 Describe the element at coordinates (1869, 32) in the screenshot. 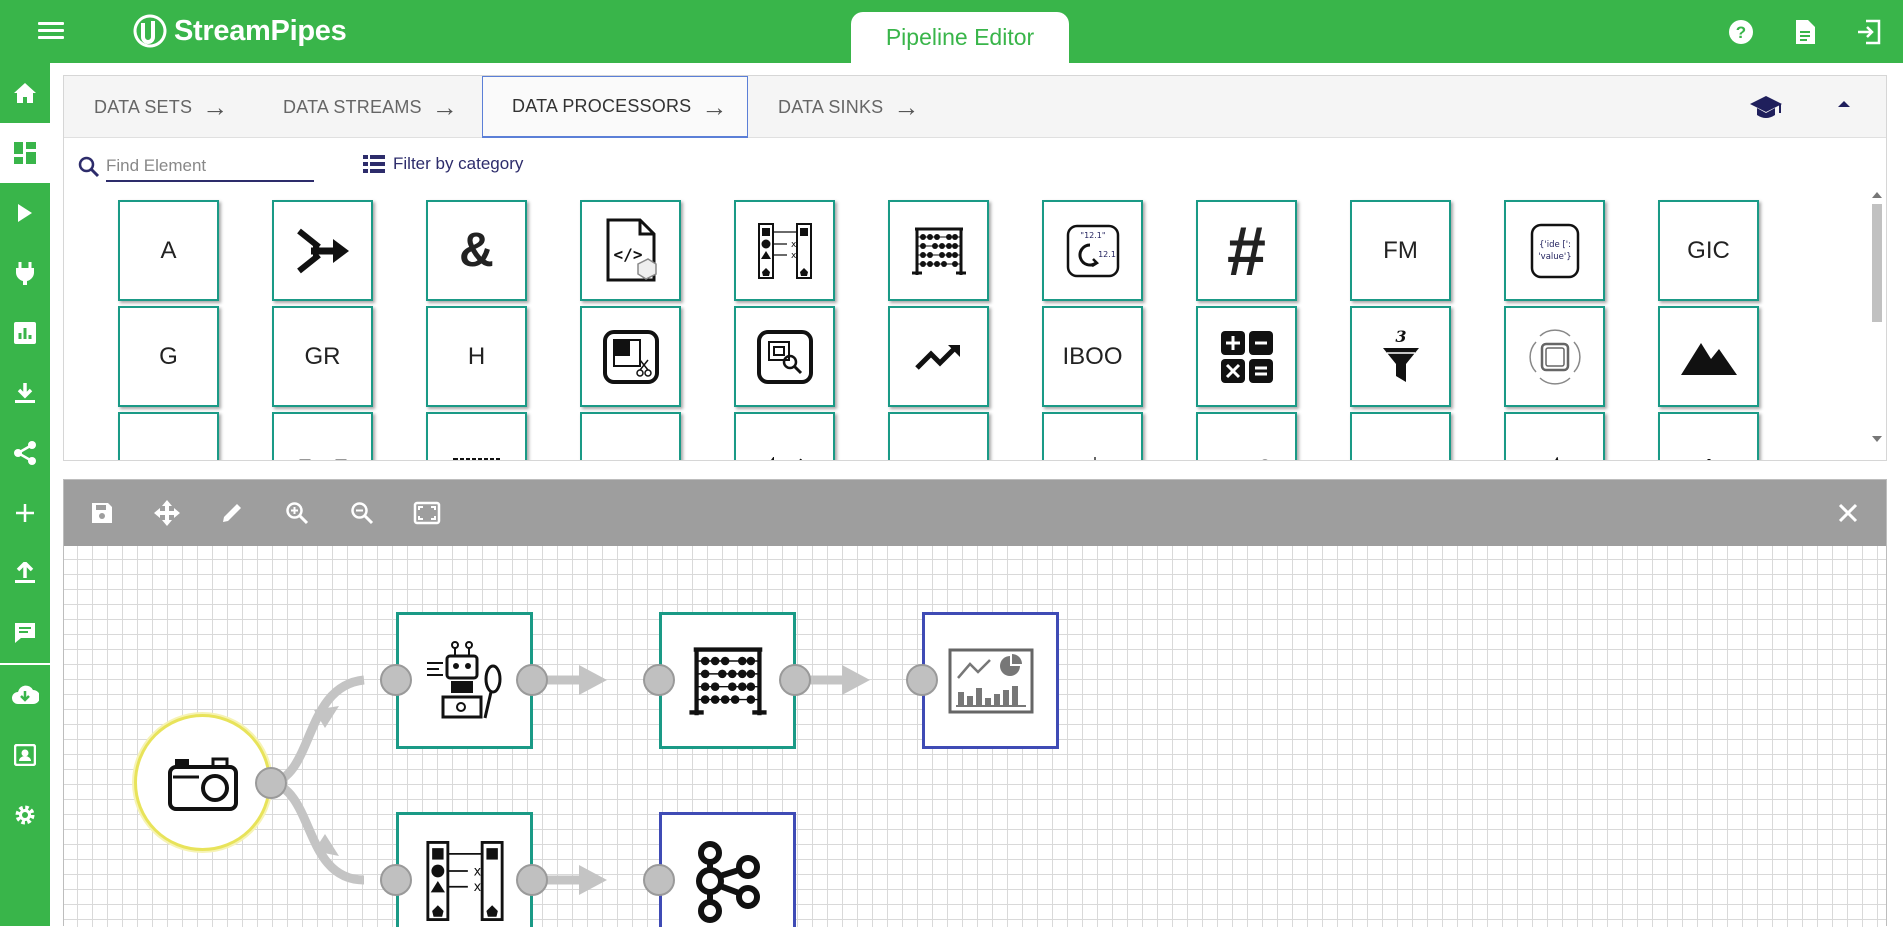

I see `logout-icon` at that location.